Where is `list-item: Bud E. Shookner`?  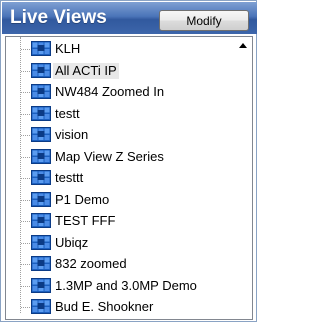
list-item: Bud E. Shookner is located at coordinates (120, 307).